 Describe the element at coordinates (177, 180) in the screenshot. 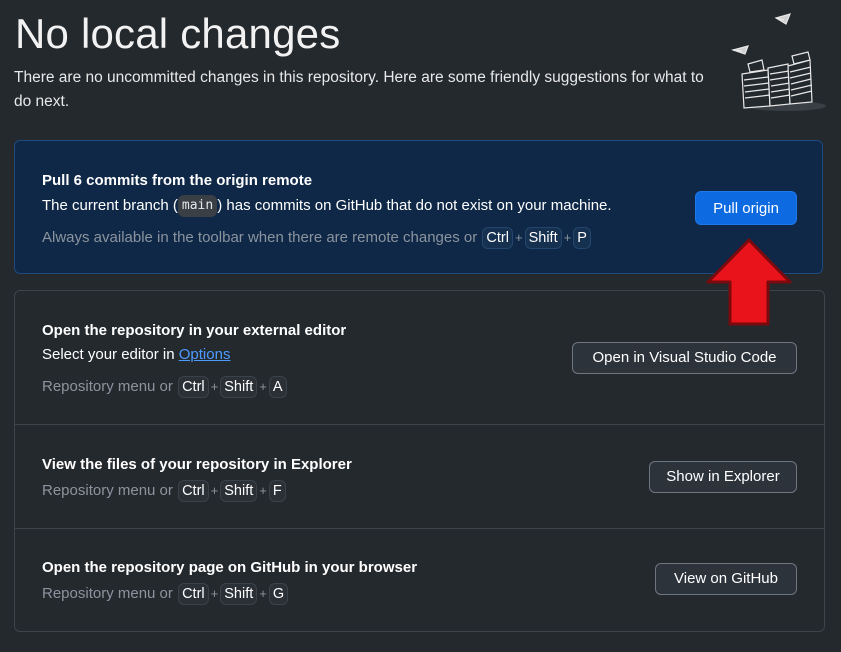

I see `pull-title: Pull 6 commits from the origin remote` at that location.